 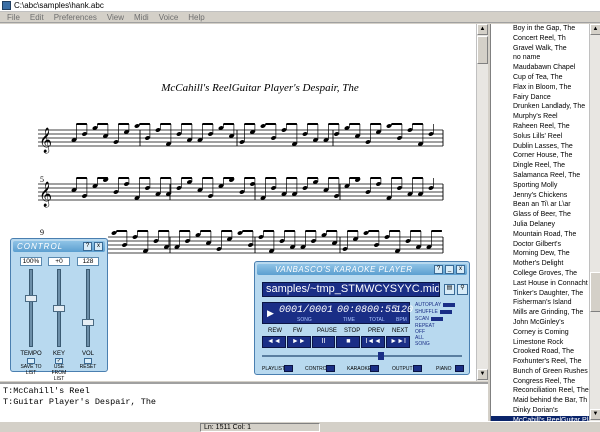 What do you see at coordinates (449, 289) in the screenshot?
I see `open-file-button: ▤` at bounding box center [449, 289].